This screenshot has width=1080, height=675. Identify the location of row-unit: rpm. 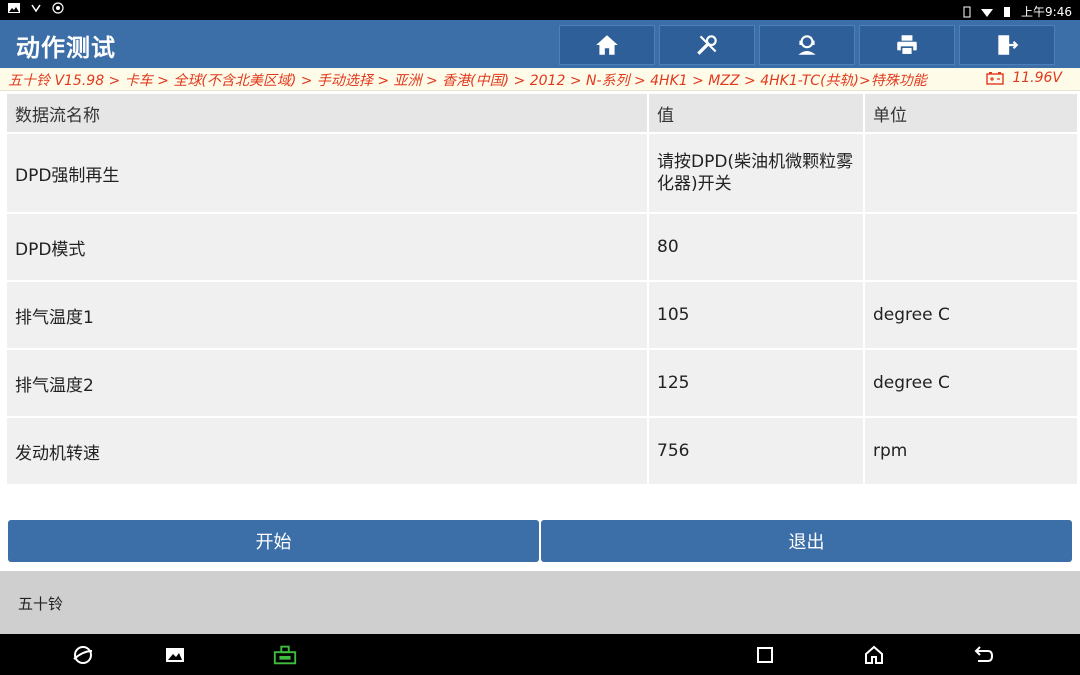
(971, 451).